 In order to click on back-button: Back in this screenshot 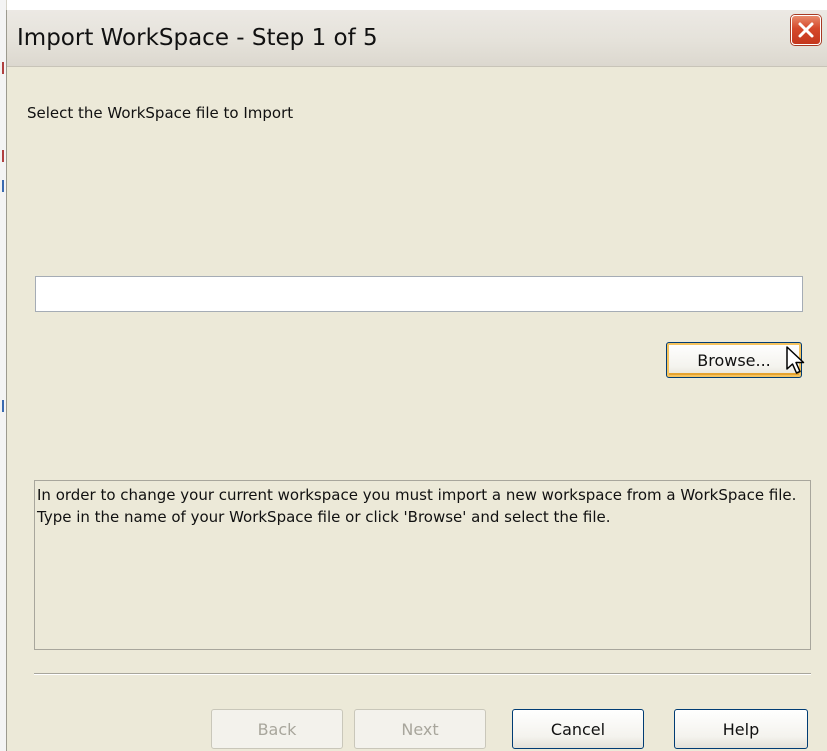, I will do `click(277, 729)`.